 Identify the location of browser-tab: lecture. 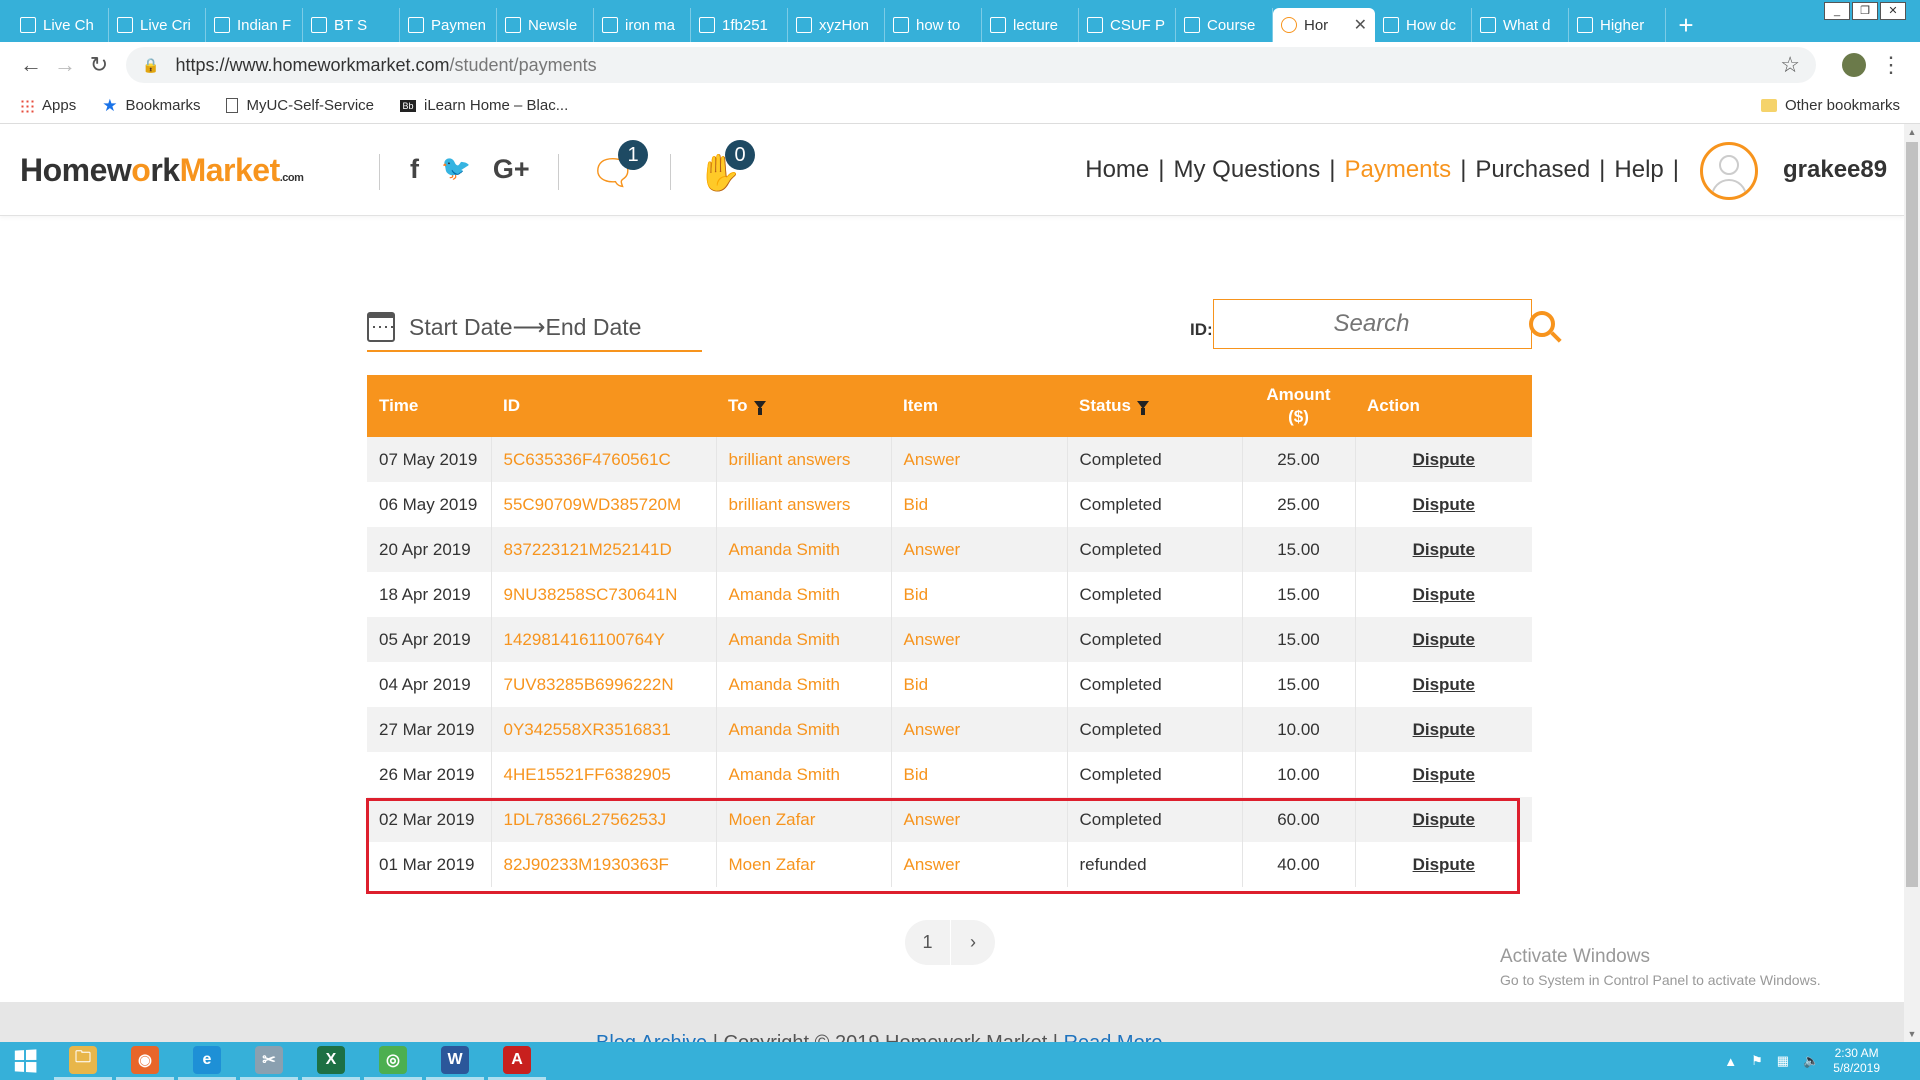
(1030, 25).